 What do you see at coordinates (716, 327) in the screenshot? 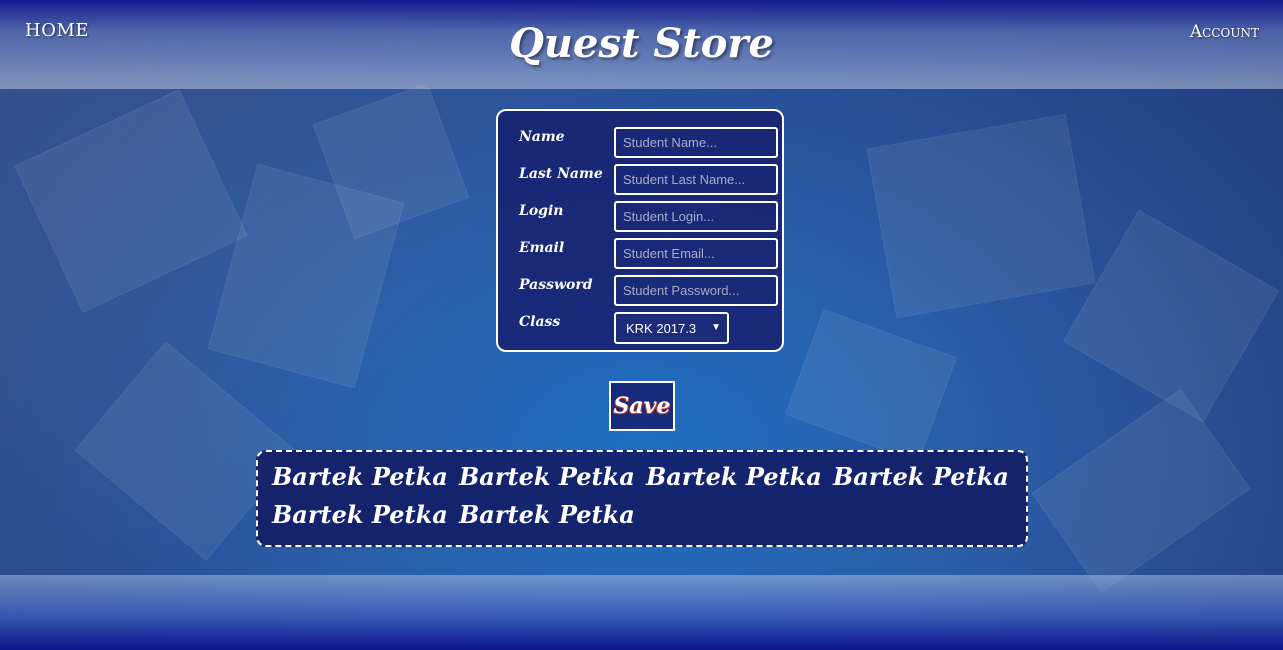
I see `chevron-down-icon: ▼` at bounding box center [716, 327].